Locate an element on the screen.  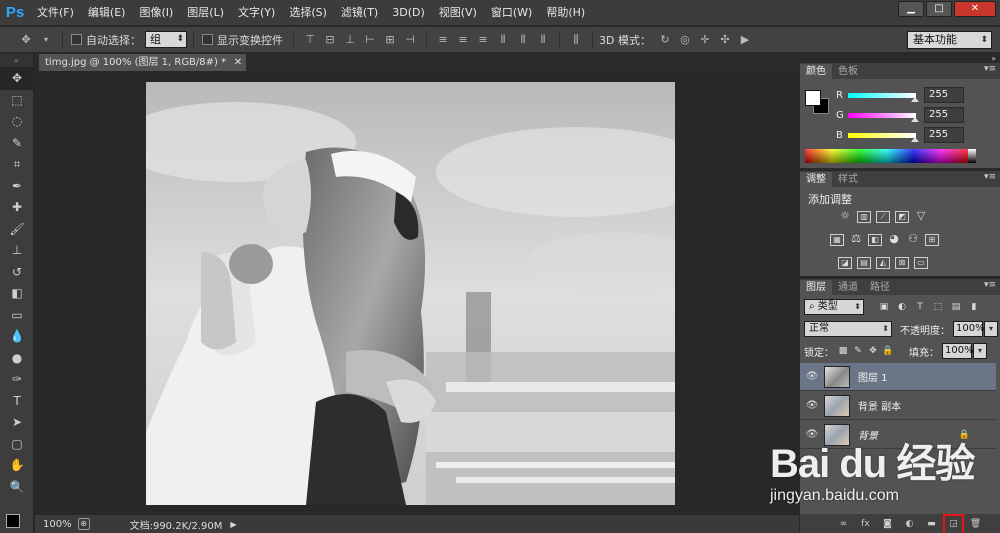
channel-mixer-icon: ⚇ is located at coordinates (913, 239).